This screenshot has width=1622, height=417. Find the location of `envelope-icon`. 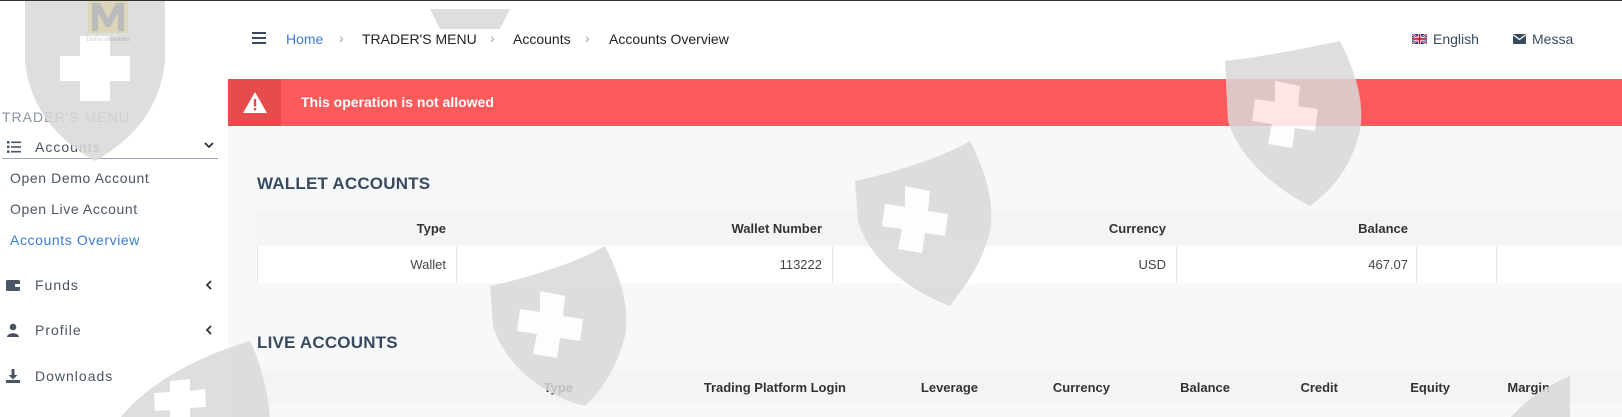

envelope-icon is located at coordinates (1519, 39).